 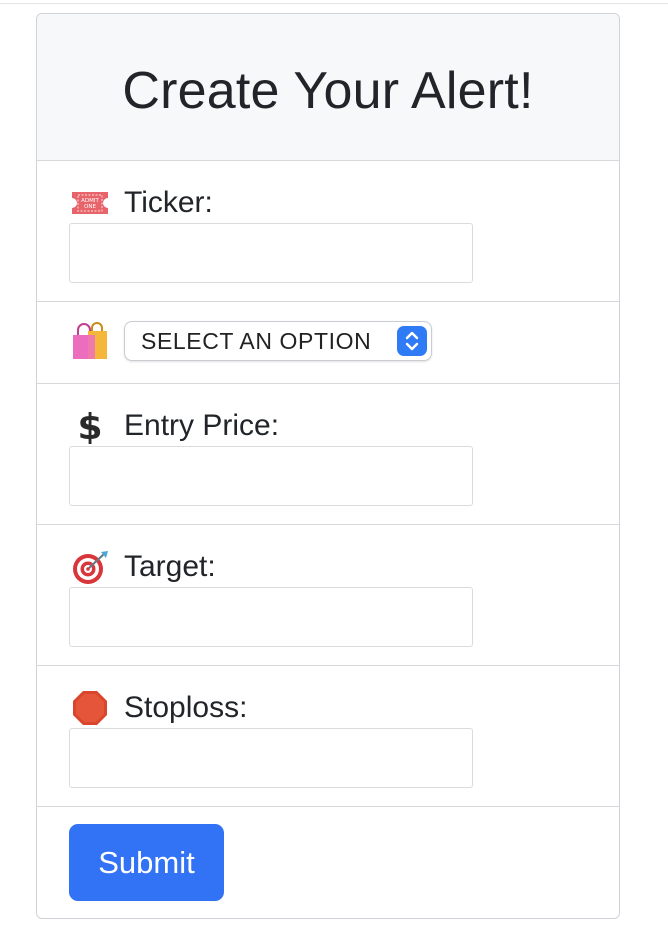 What do you see at coordinates (271, 476) in the screenshot?
I see `entry-price-input` at bounding box center [271, 476].